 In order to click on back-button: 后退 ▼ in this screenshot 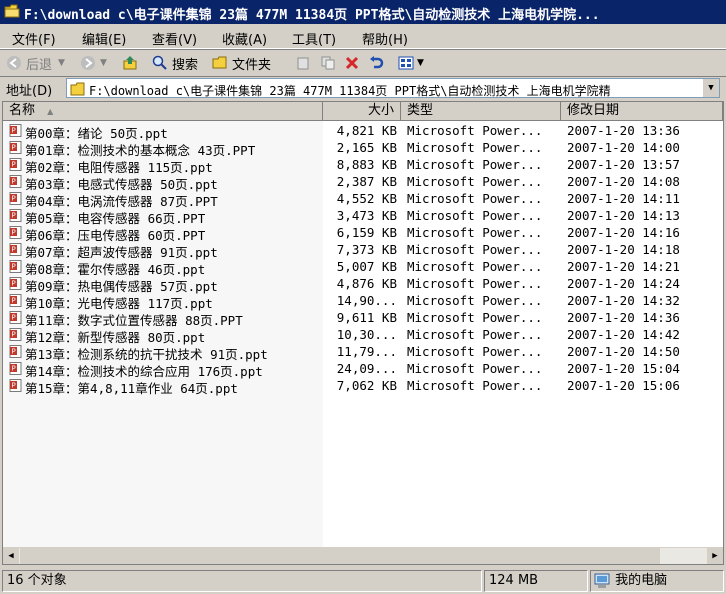, I will do `click(35, 63)`.